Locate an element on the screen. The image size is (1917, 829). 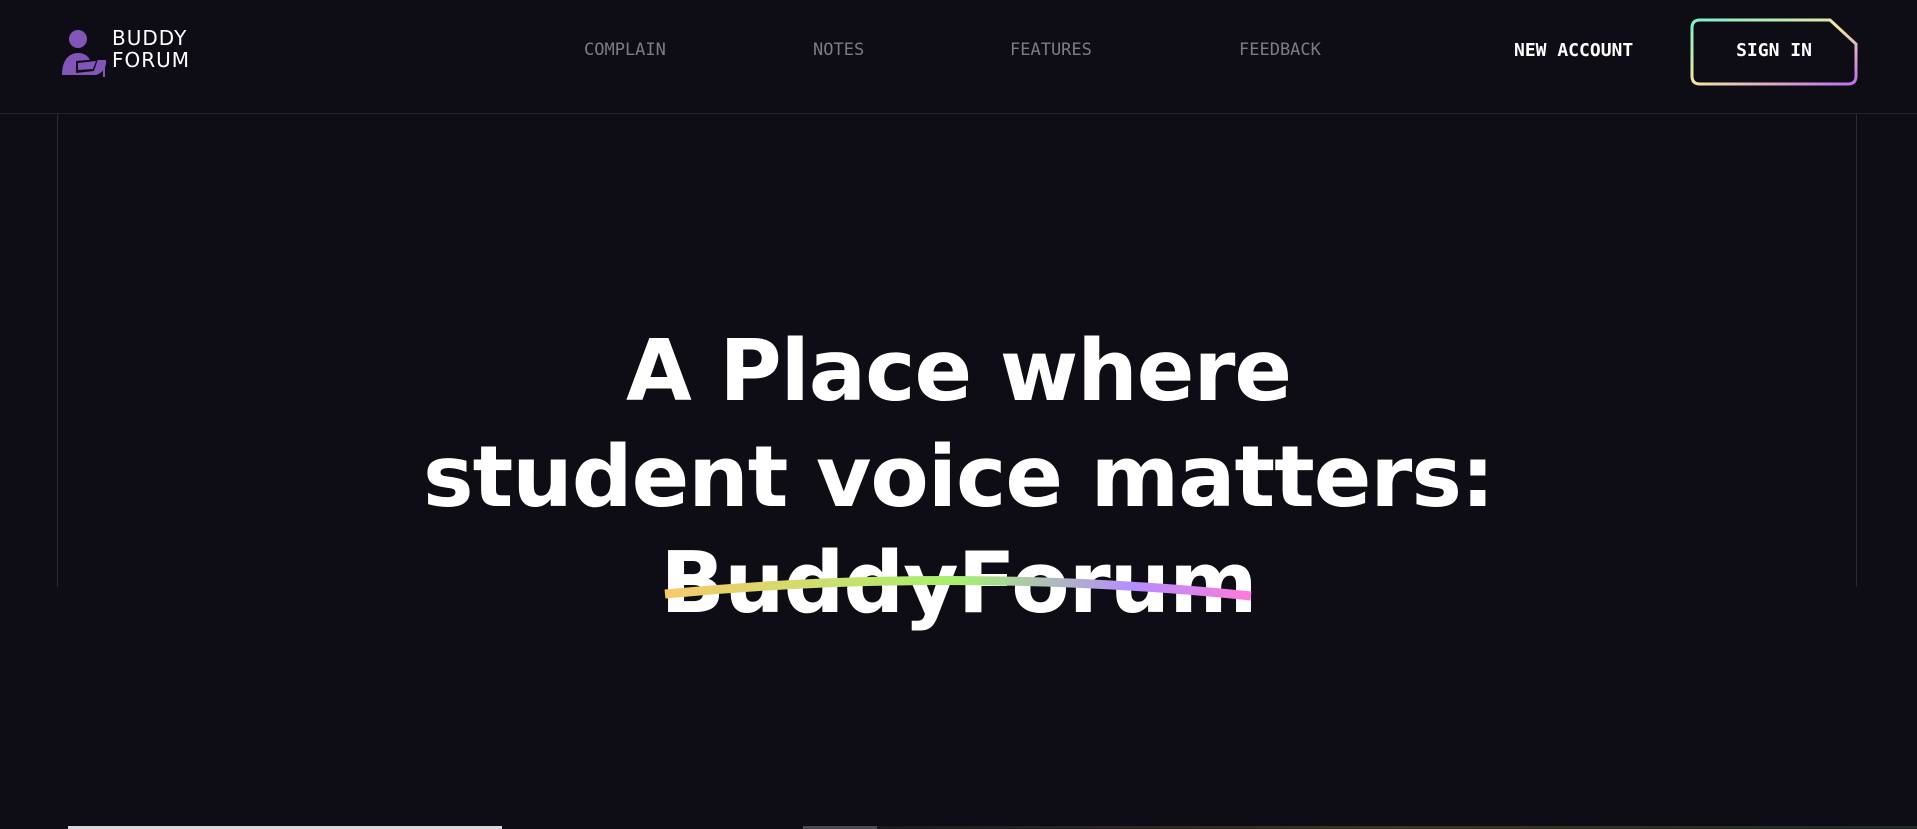
student-reading-icon is located at coordinates (84, 53).